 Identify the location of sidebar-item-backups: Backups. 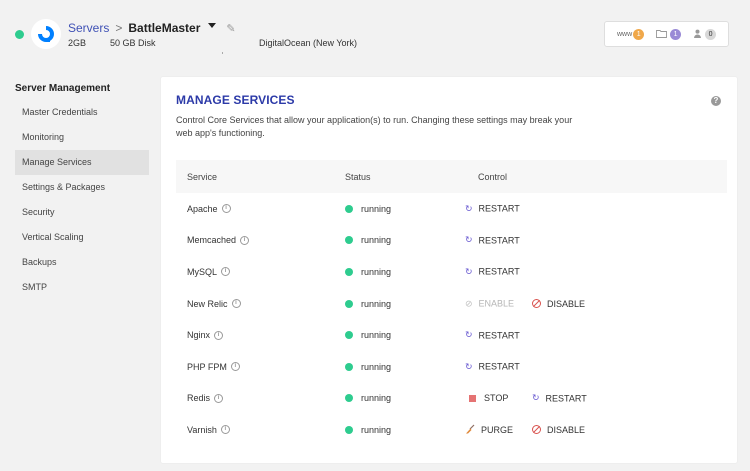
(82, 262).